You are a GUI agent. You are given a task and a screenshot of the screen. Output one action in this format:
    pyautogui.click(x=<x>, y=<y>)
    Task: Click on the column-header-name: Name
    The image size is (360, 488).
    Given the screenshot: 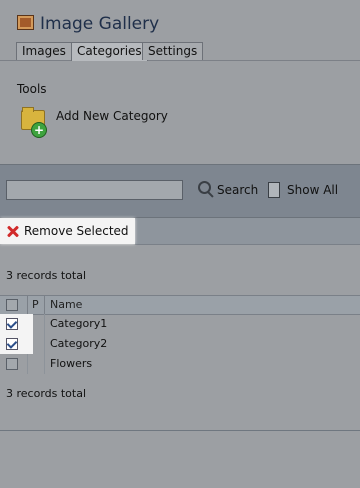 What is the action you would take?
    pyautogui.click(x=66, y=304)
    